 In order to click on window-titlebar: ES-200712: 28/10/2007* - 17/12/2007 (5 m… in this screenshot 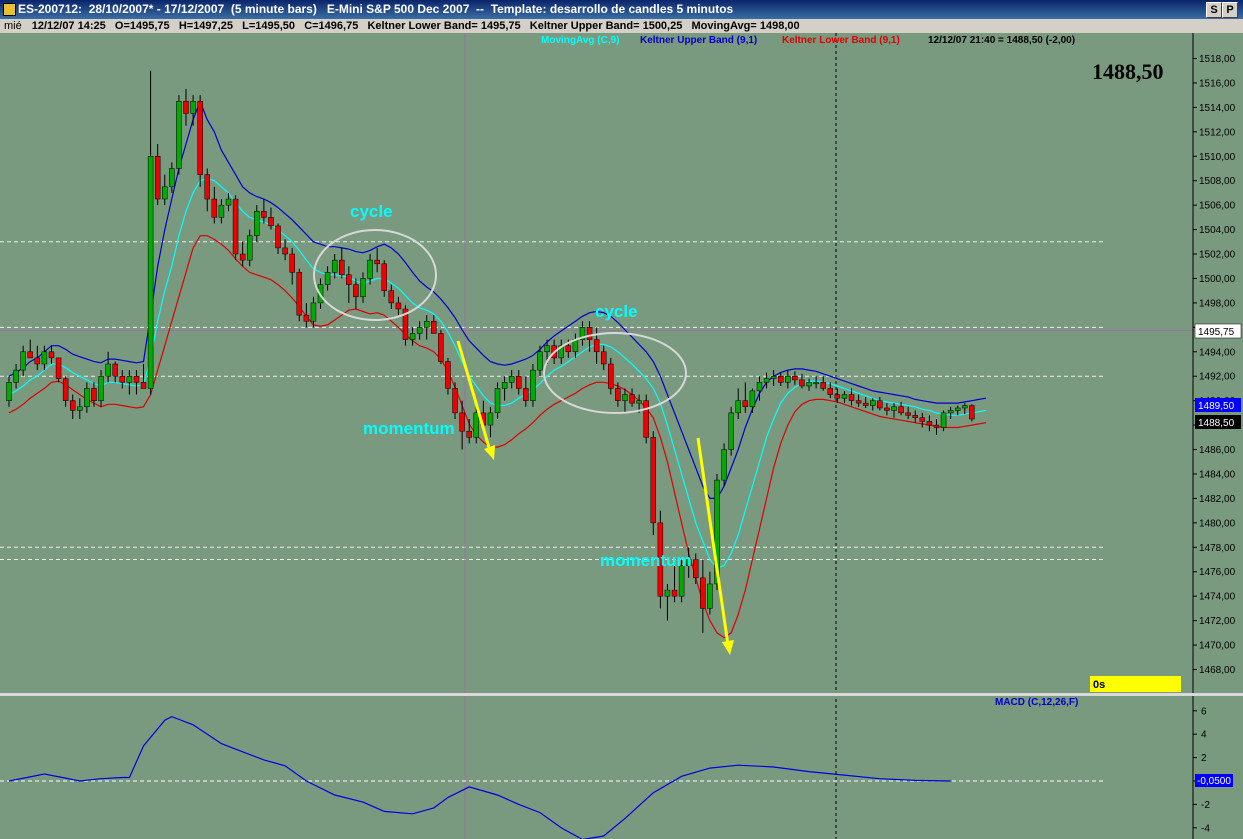, I will do `click(621, 9)`.